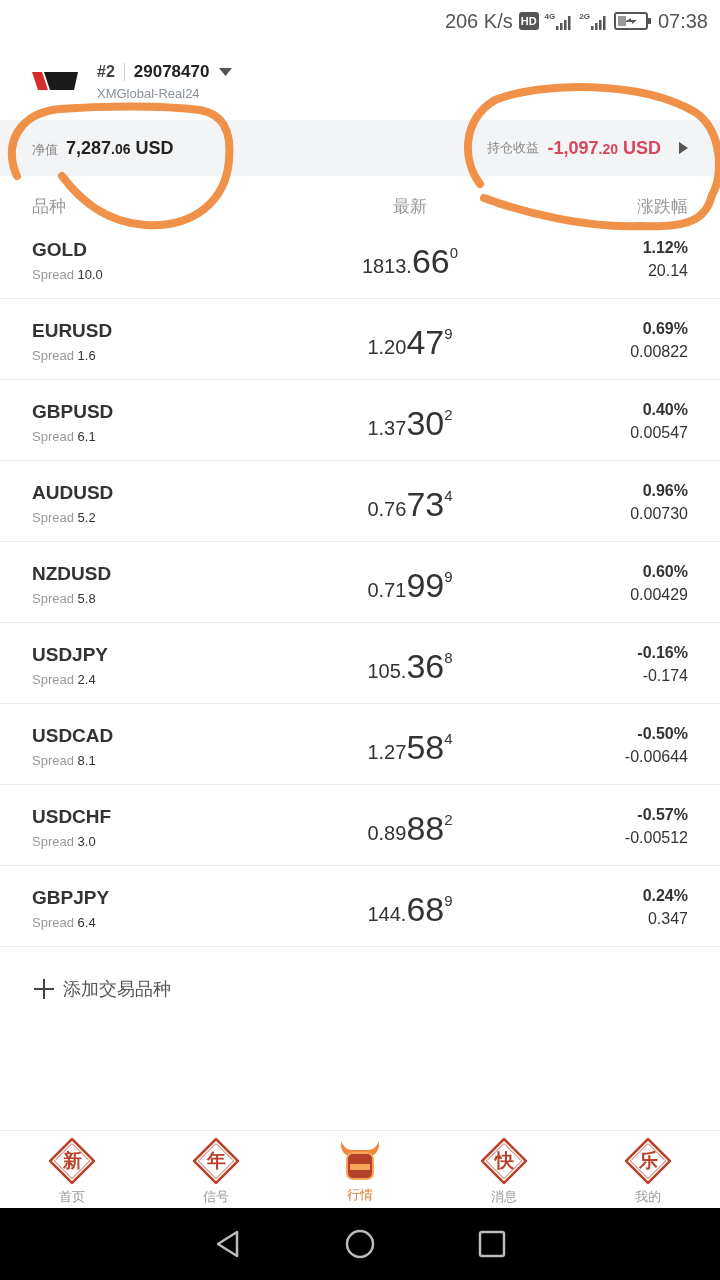  Describe the element at coordinates (64, 923) in the screenshot. I see `spread-text: Spread 6.4` at that location.